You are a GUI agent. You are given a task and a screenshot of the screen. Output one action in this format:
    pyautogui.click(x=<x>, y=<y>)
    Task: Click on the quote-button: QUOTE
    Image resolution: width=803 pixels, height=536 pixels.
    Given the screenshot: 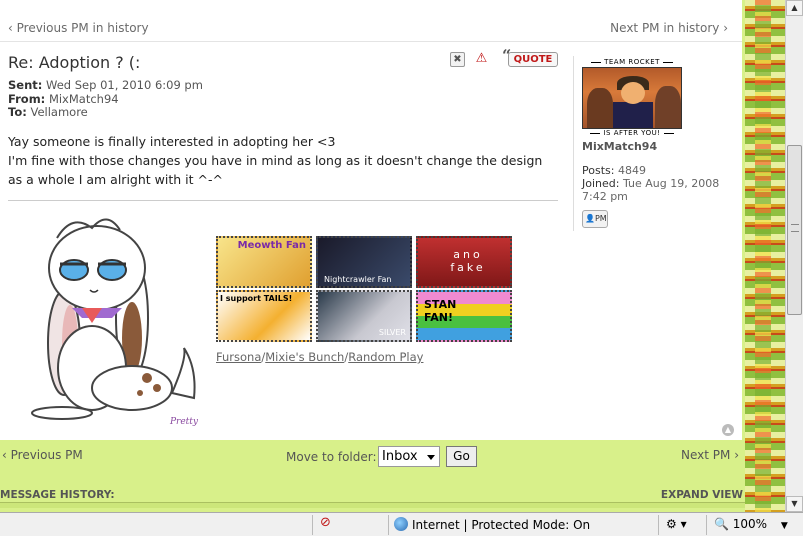 What is the action you would take?
    pyautogui.click(x=533, y=59)
    